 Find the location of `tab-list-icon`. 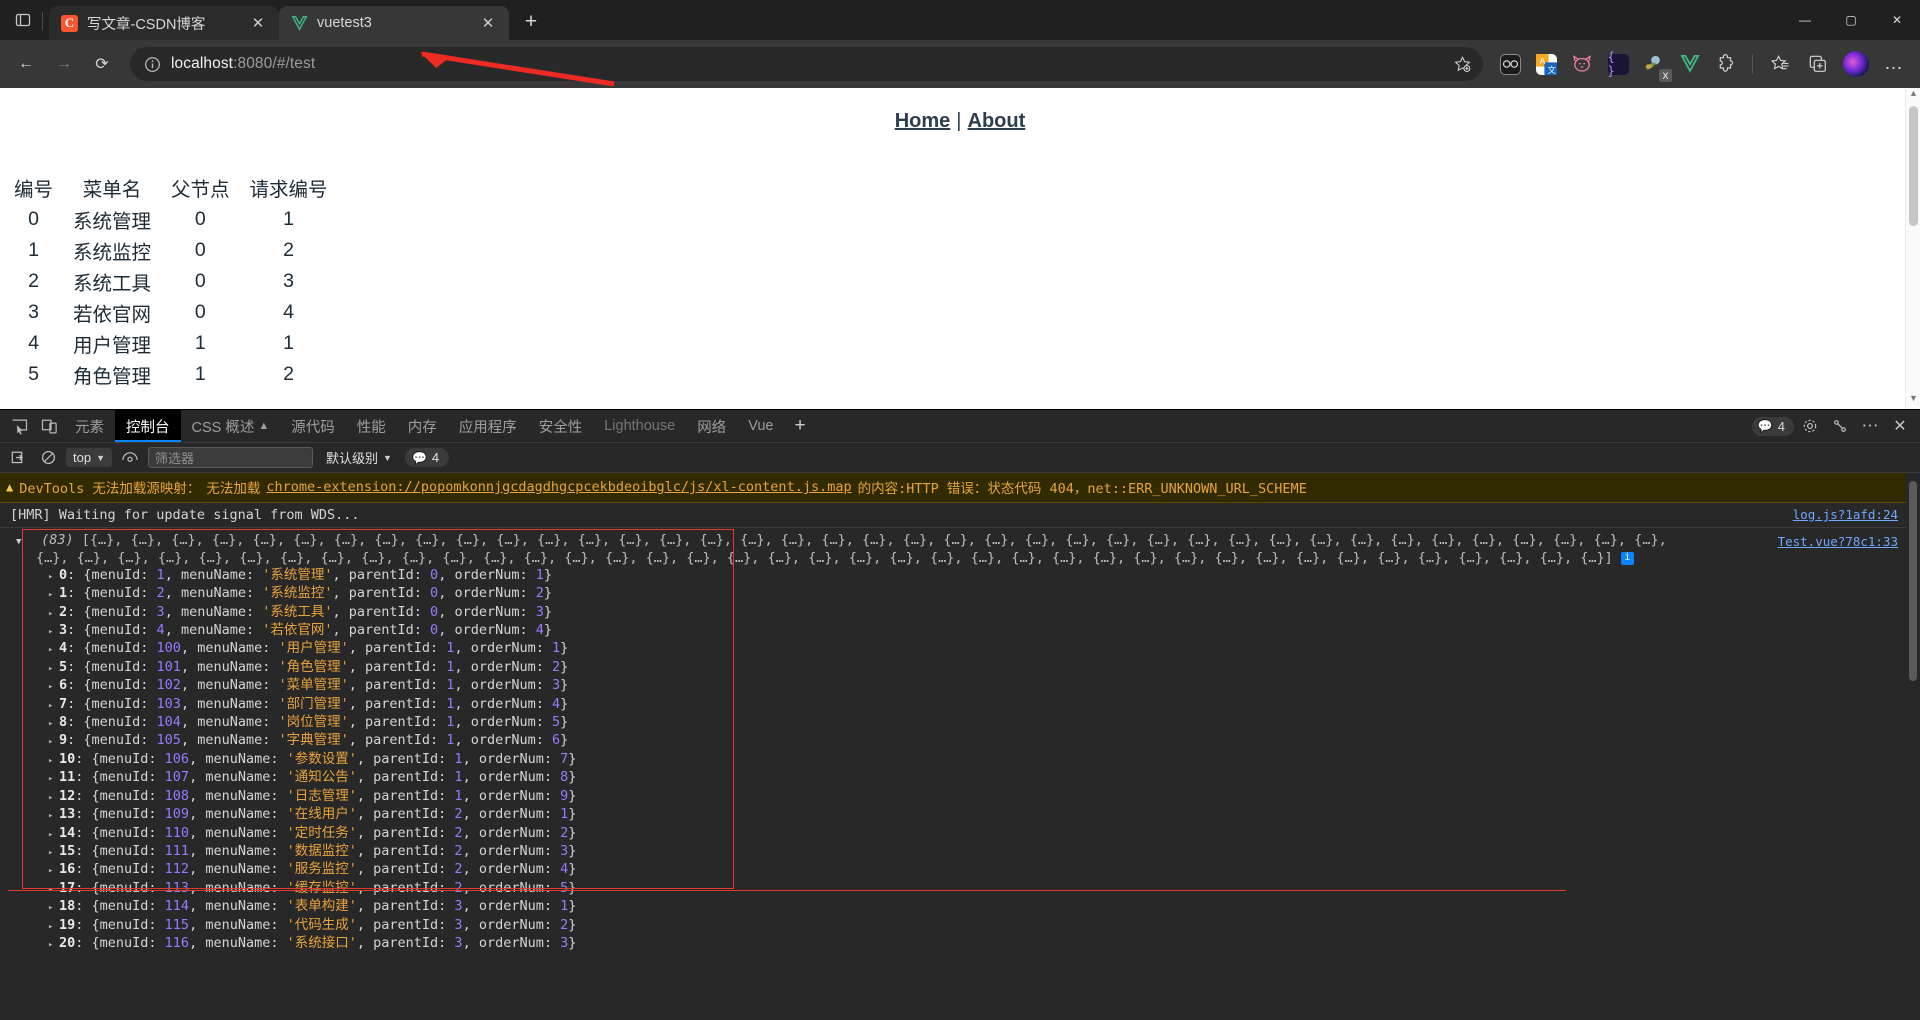

tab-list-icon is located at coordinates (23, 20).